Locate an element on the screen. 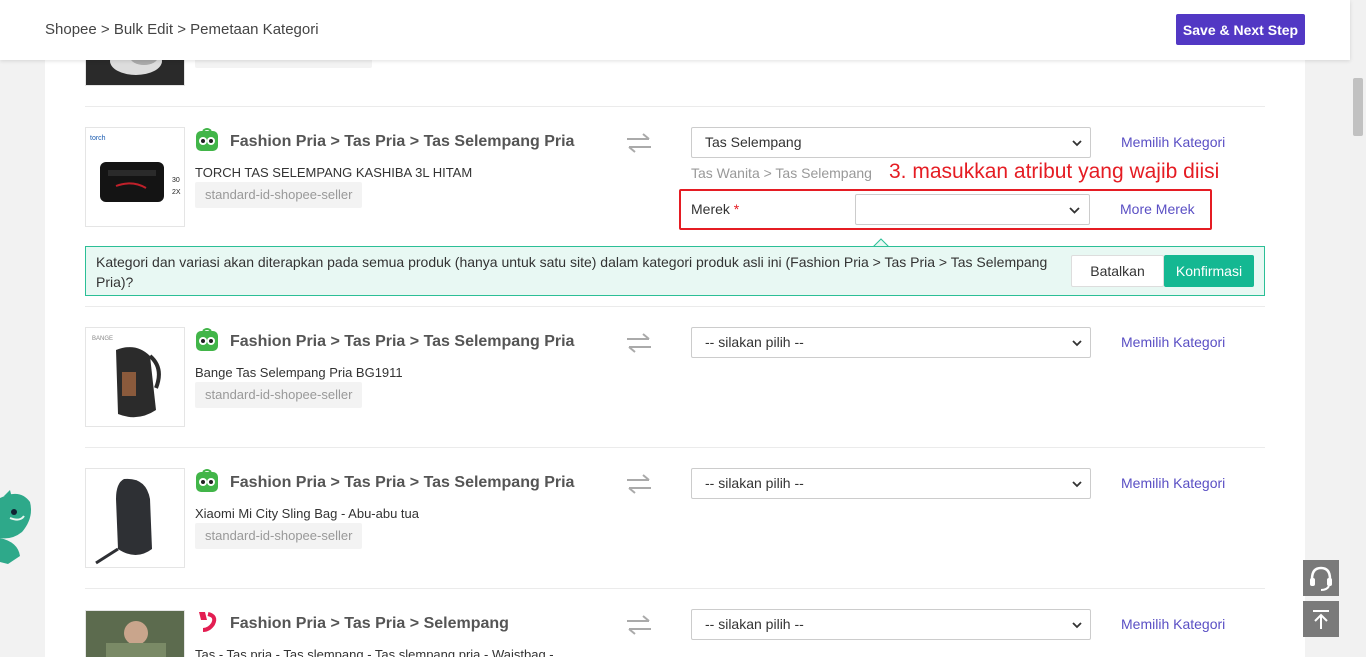 The image size is (1366, 657). brand-label-text: Merek is located at coordinates (710, 209).